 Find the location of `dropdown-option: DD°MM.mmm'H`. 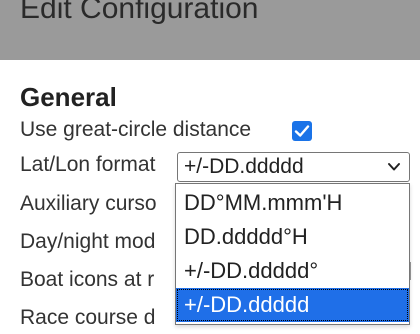

dropdown-option: DD°MM.mmm'H is located at coordinates (292, 203).